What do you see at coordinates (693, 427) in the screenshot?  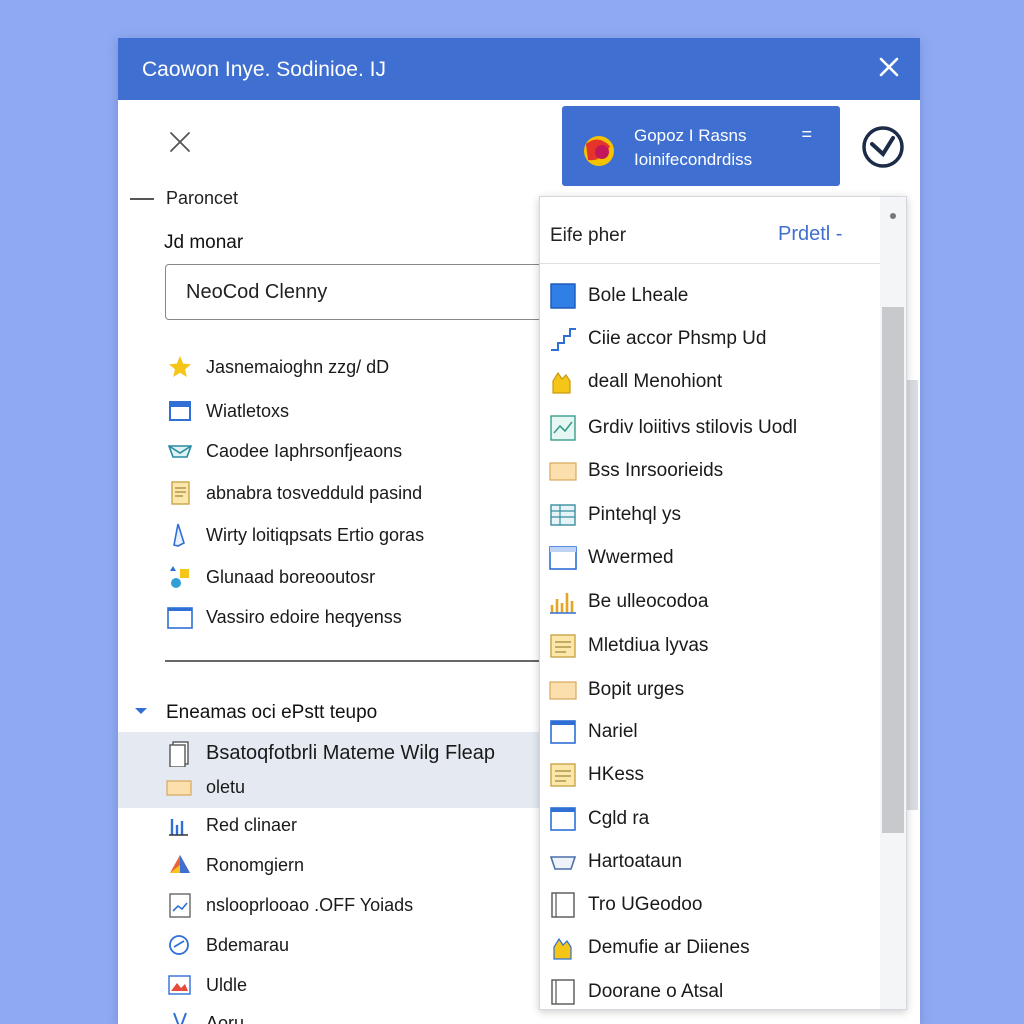 I see `dropdown-item-label: Grdiv loiitivs stilovis Uodl` at bounding box center [693, 427].